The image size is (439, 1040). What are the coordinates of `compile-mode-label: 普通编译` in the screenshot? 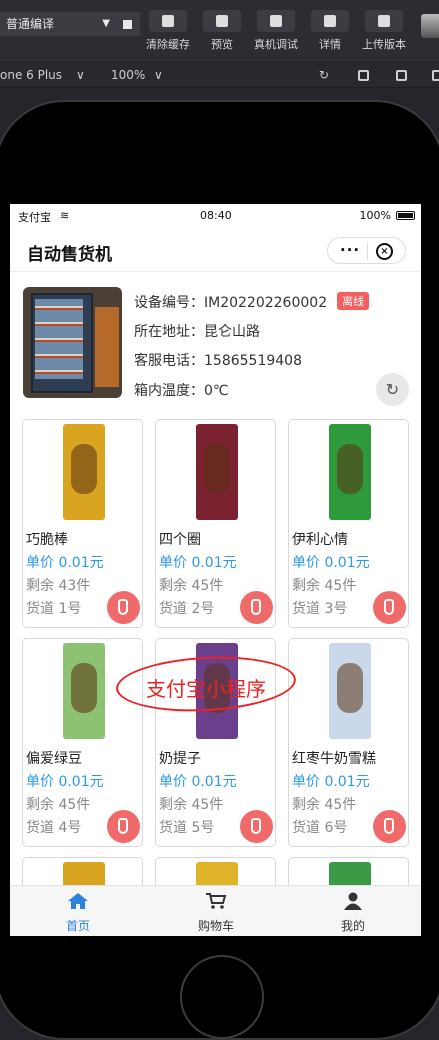 It's located at (30, 24).